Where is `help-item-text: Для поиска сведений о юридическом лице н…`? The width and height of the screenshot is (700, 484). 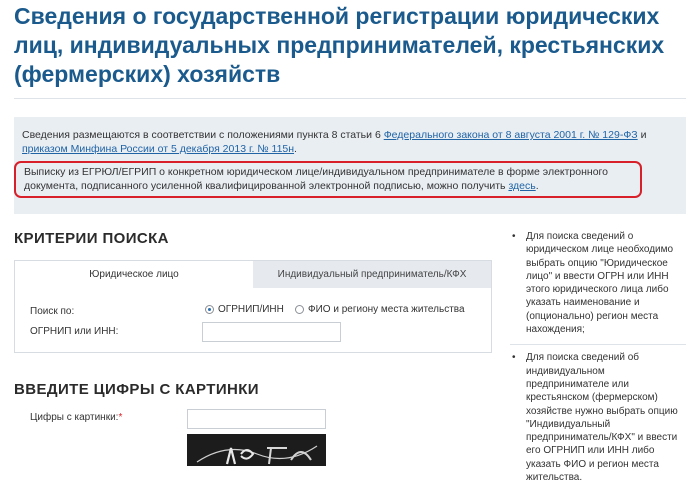
help-item-text: Для поиска сведений о юридическом лице н… is located at coordinates (600, 283).